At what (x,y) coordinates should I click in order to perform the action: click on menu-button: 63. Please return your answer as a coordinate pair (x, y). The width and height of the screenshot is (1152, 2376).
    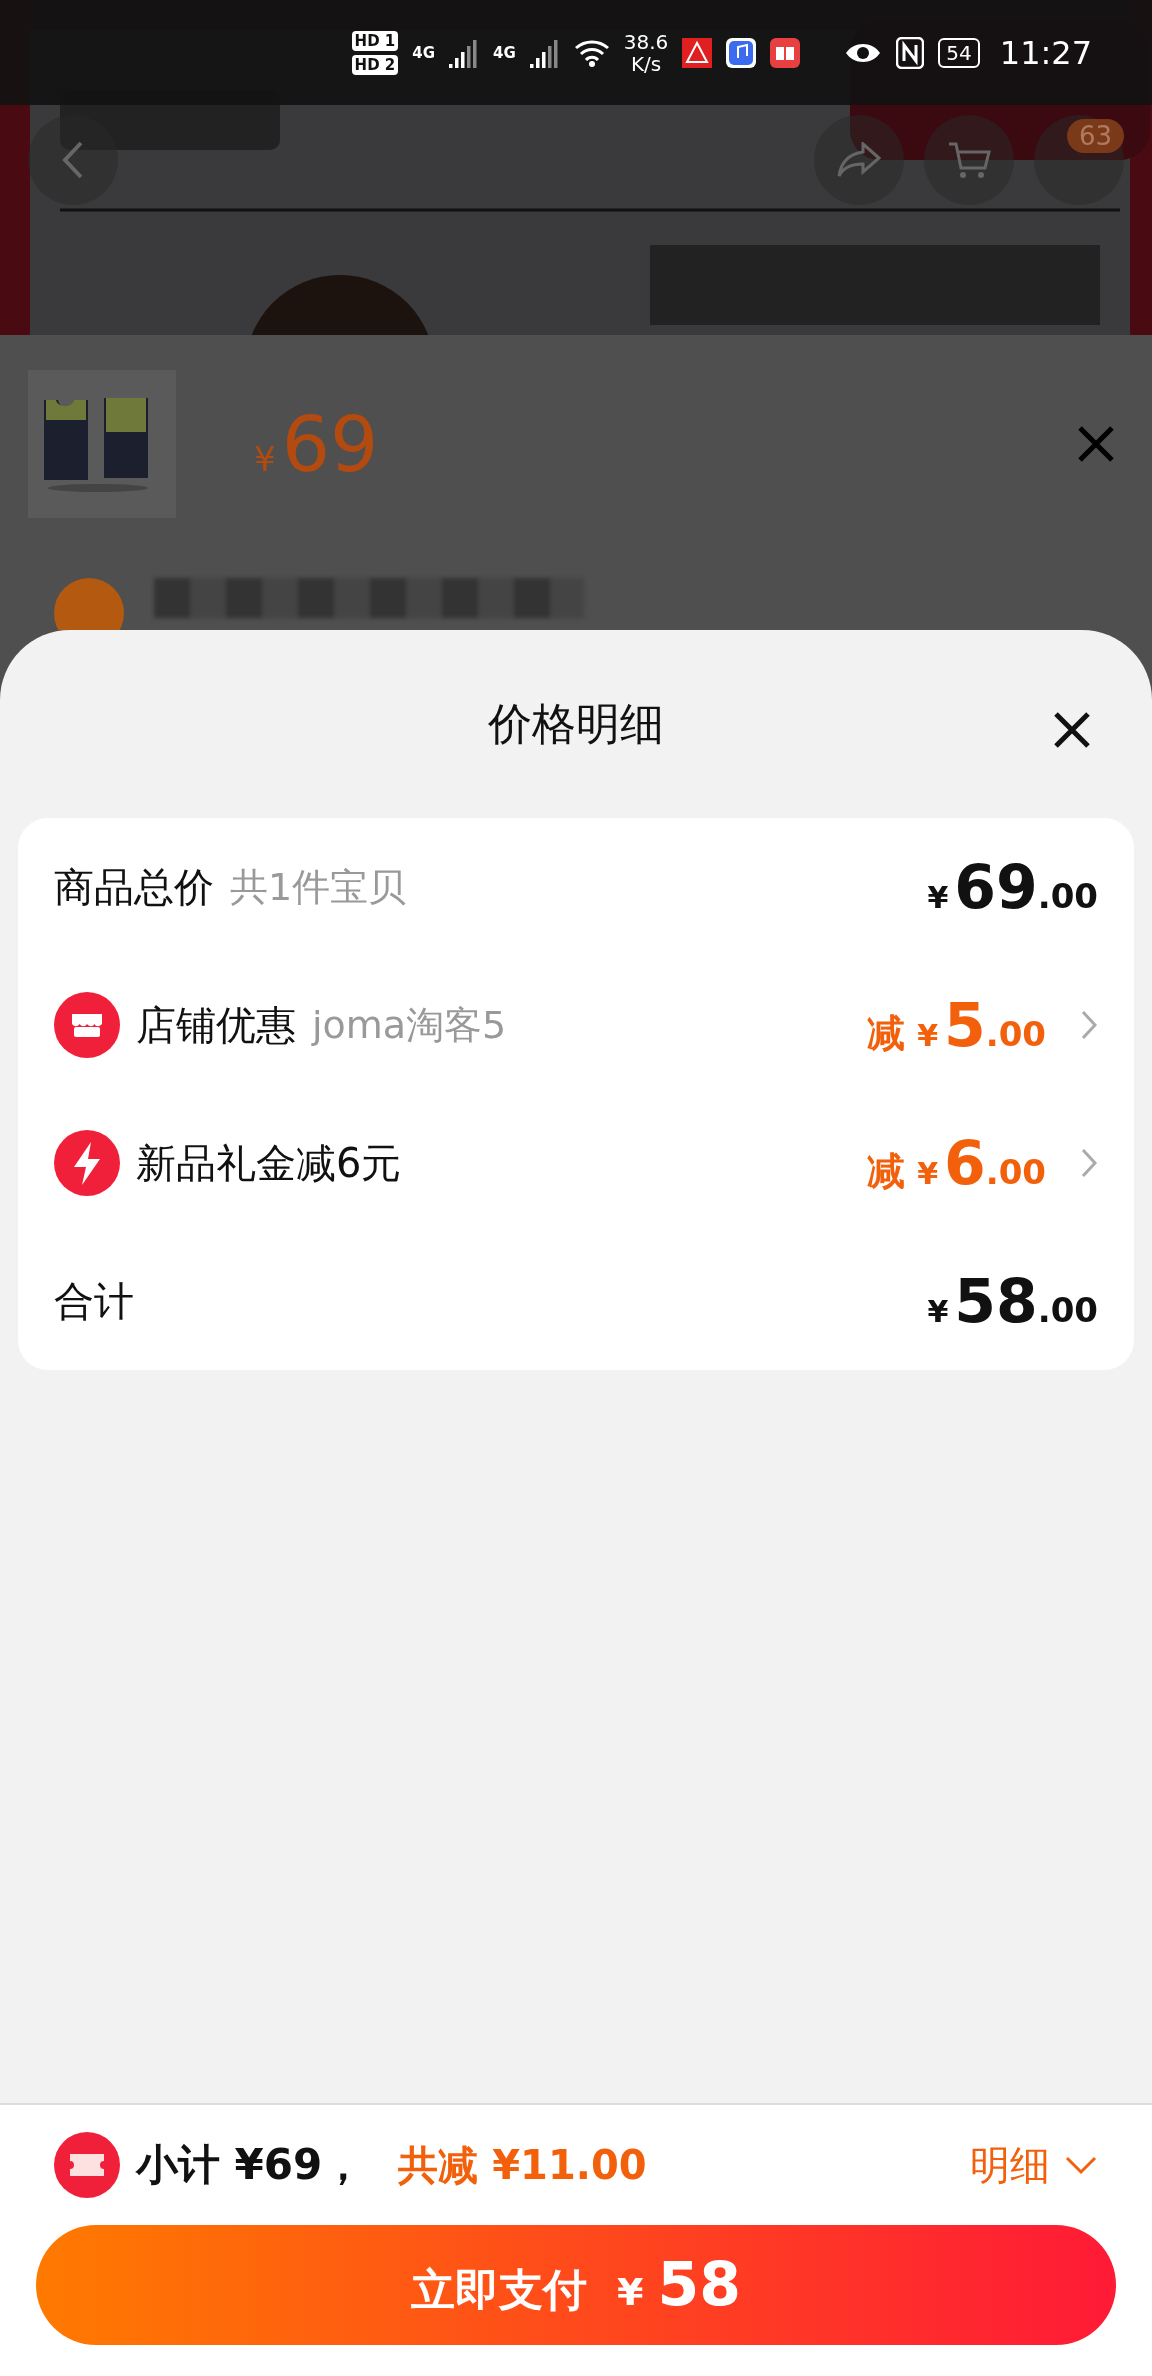
    Looking at the image, I should click on (1079, 160).